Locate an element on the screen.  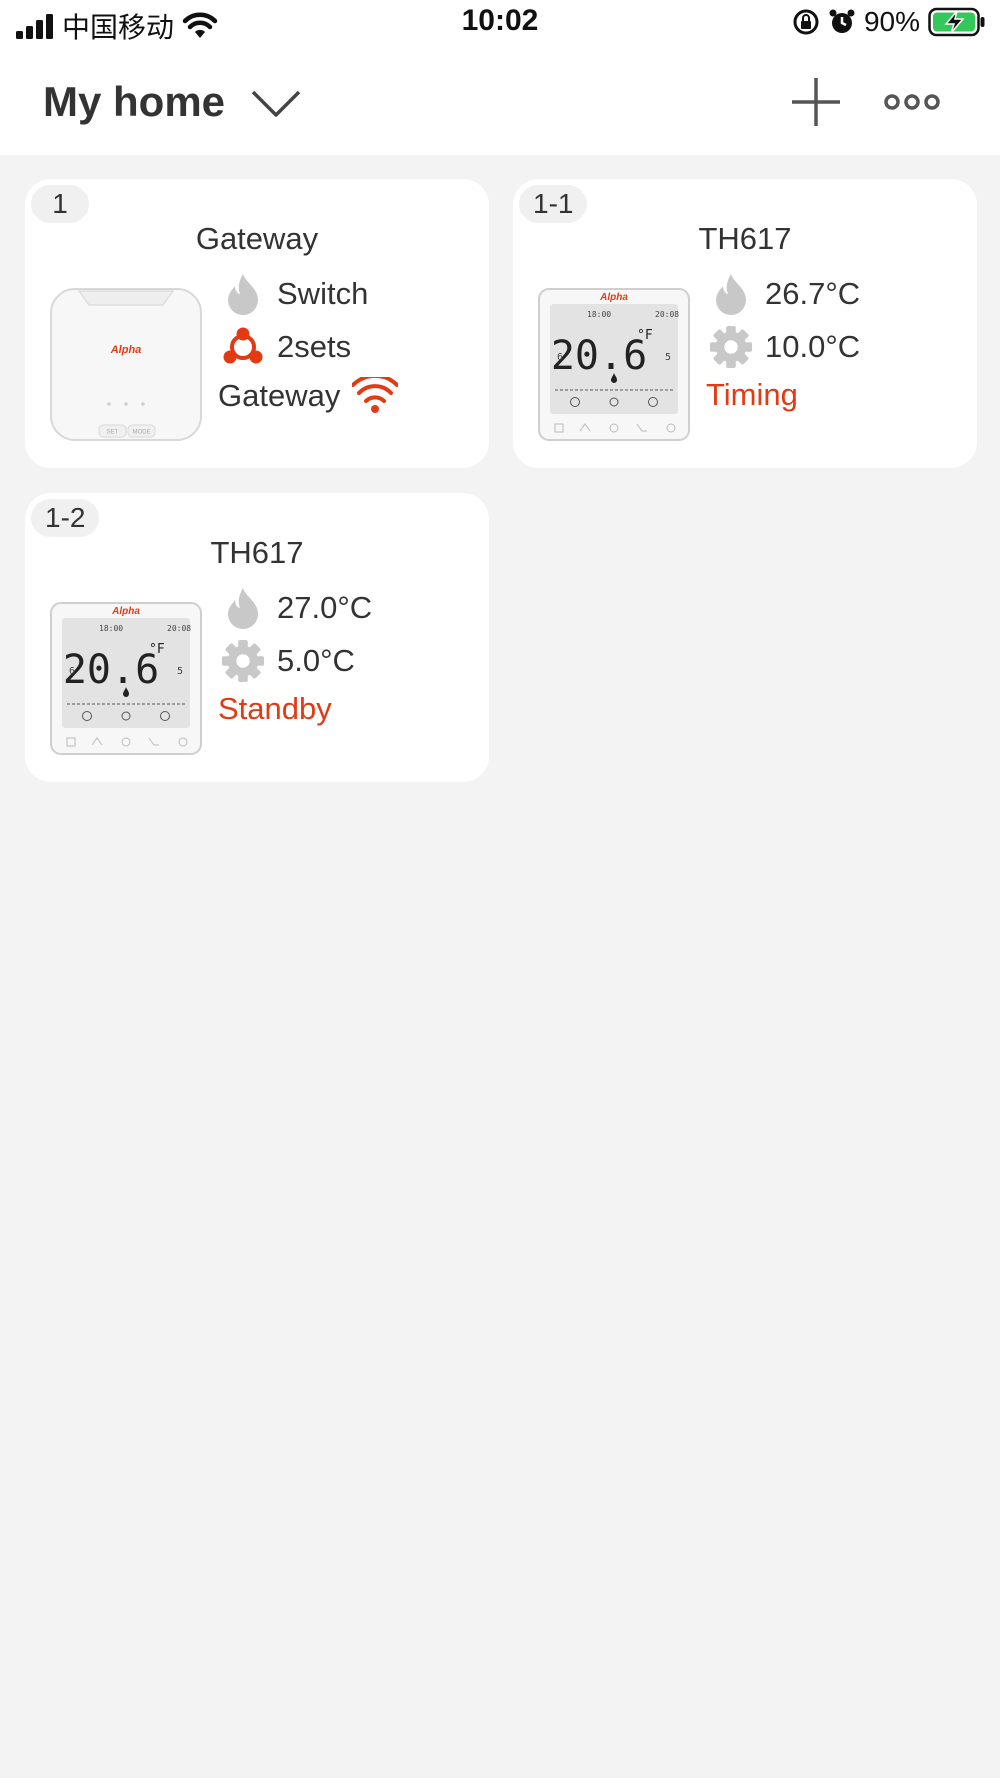
current-temp-value: 27.0°C is located at coordinates (325, 607).